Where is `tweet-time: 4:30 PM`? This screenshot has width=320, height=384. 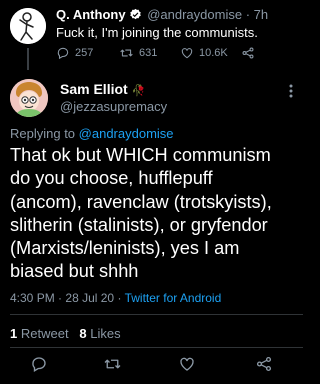 tweet-time: 4:30 PM is located at coordinates (32, 298).